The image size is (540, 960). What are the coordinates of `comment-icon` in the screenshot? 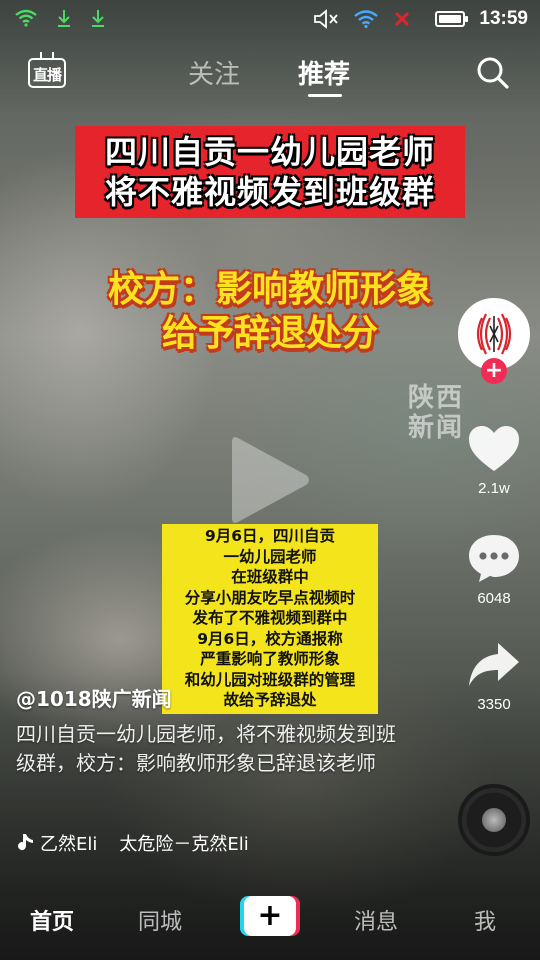 It's located at (494, 558).